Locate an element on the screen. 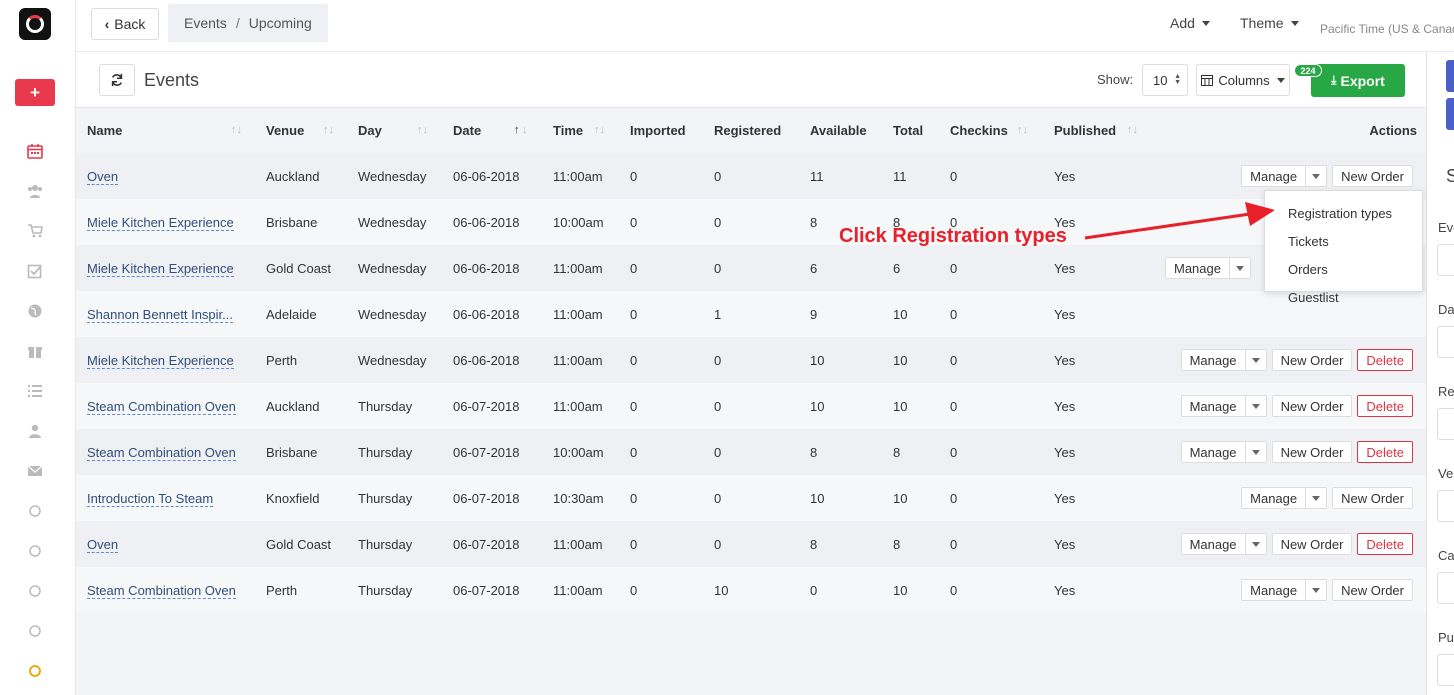  add-menu: Add is located at coordinates (1190, 23).